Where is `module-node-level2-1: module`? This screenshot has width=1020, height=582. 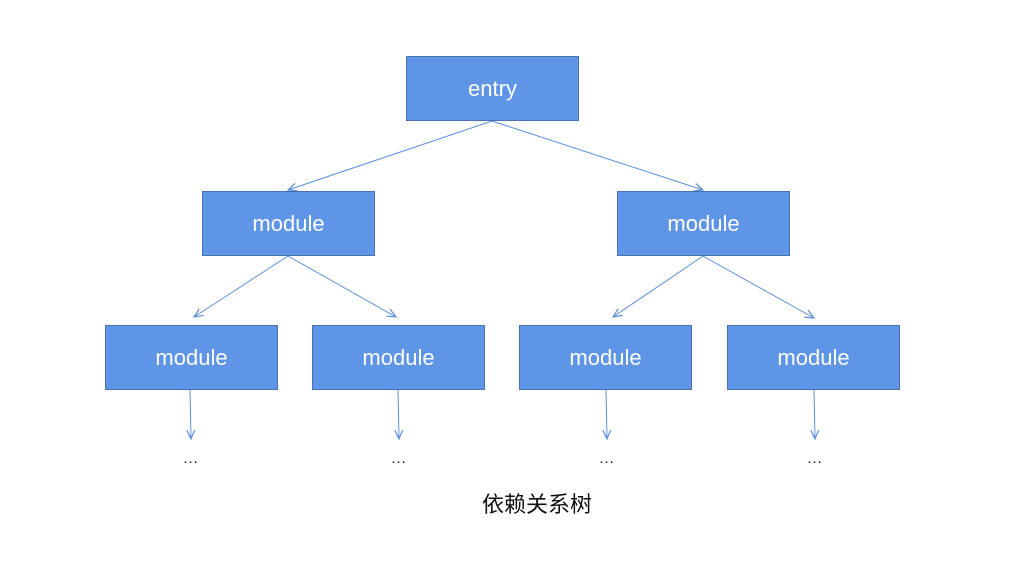 module-node-level2-1: module is located at coordinates (191, 357).